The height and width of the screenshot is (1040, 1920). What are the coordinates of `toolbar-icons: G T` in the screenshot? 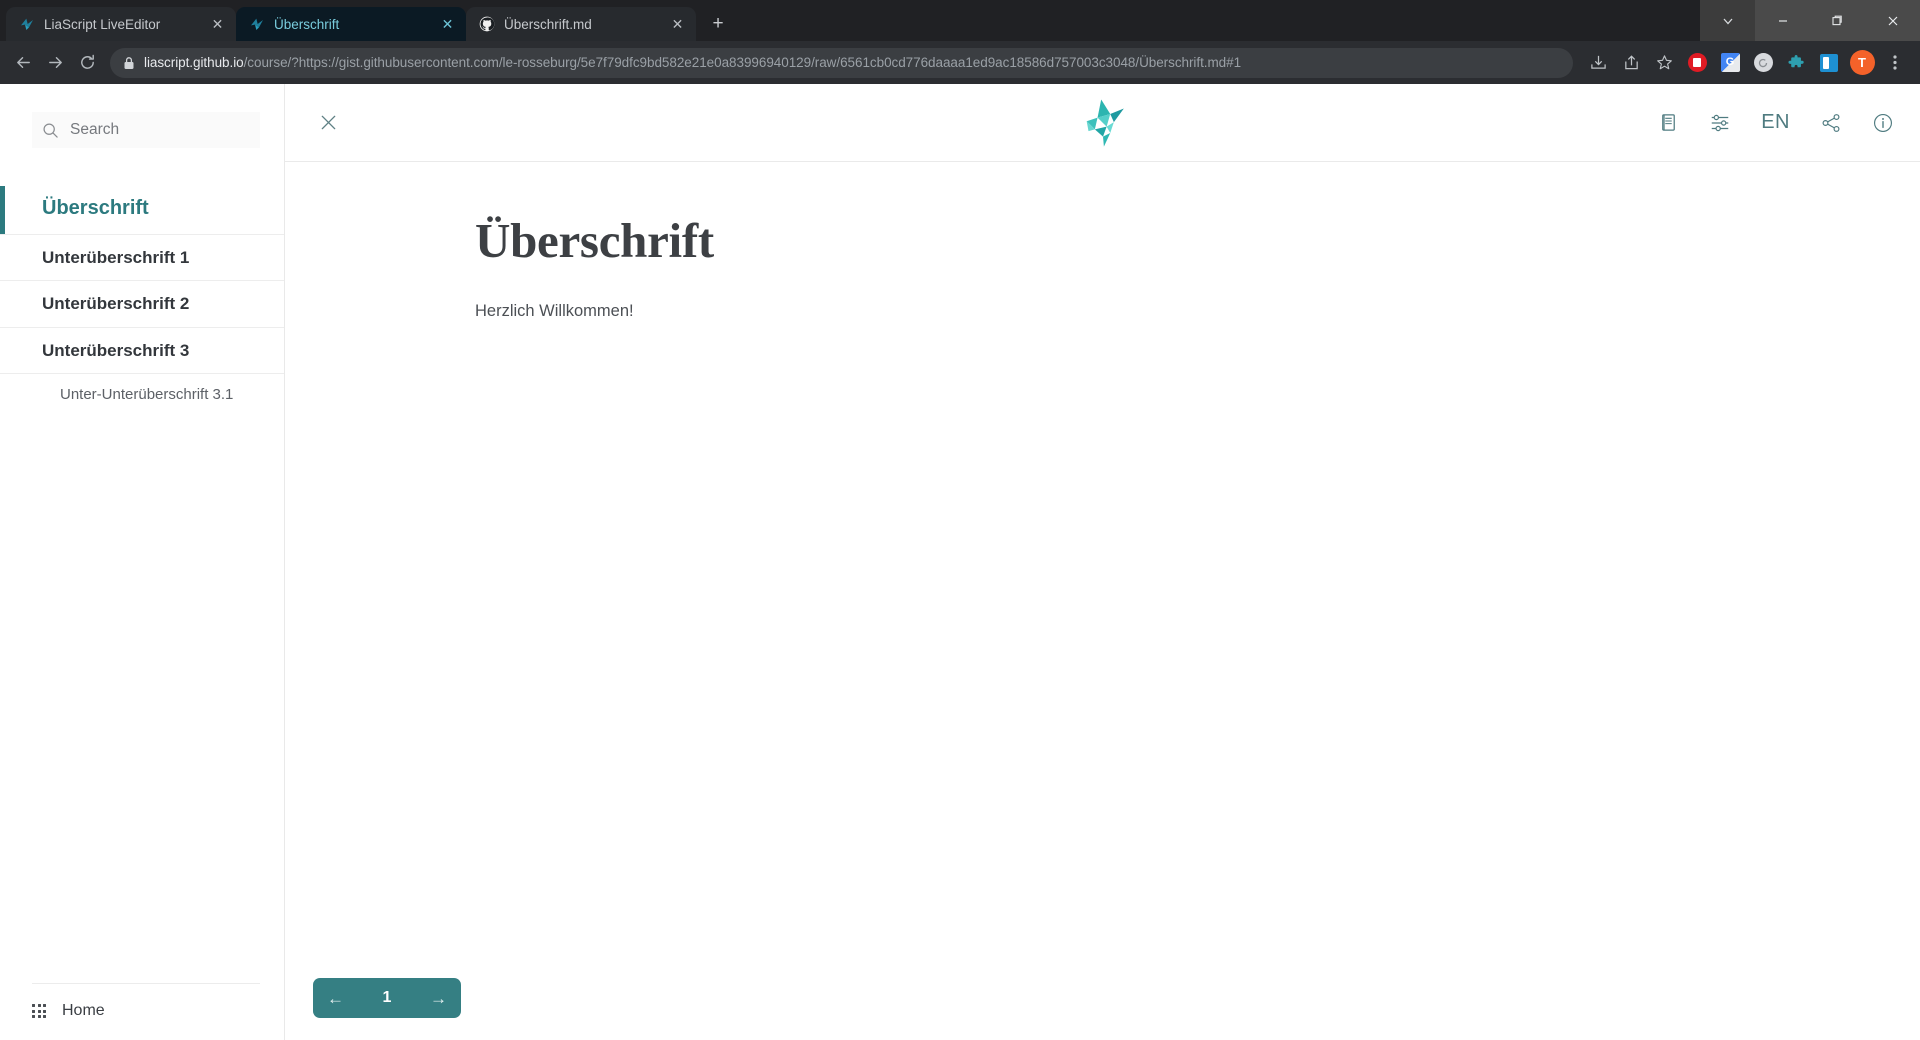 It's located at (1746, 63).